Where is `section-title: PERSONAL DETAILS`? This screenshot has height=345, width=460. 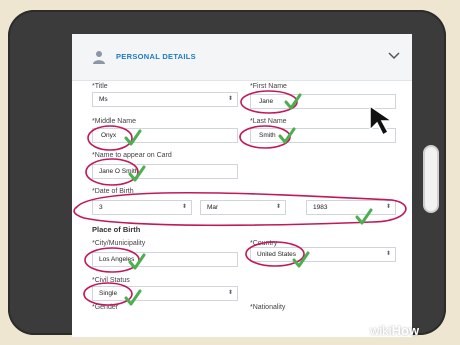
section-title: PERSONAL DETAILS is located at coordinates (156, 56).